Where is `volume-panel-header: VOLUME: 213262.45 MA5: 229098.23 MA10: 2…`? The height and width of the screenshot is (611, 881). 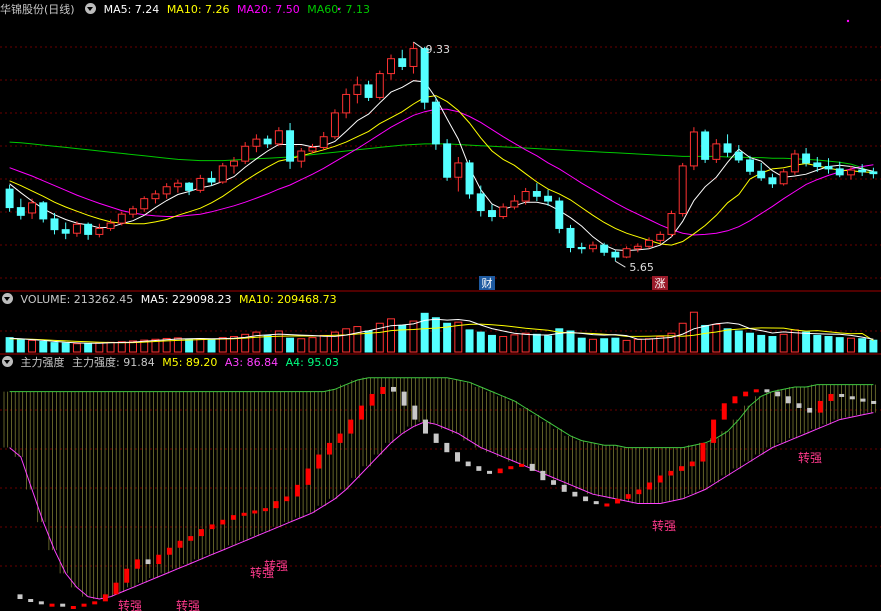 volume-panel-header: VOLUME: 213262.45 MA5: 229098.23 MA10: 2… is located at coordinates (170, 300).